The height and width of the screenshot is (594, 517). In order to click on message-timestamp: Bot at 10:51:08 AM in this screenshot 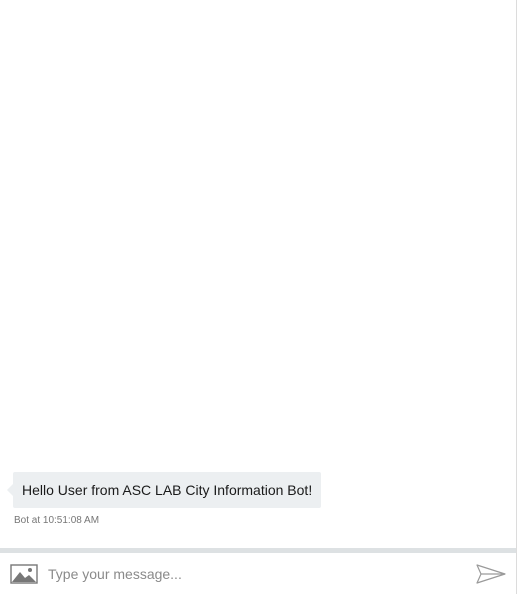, I will do `click(57, 520)`.